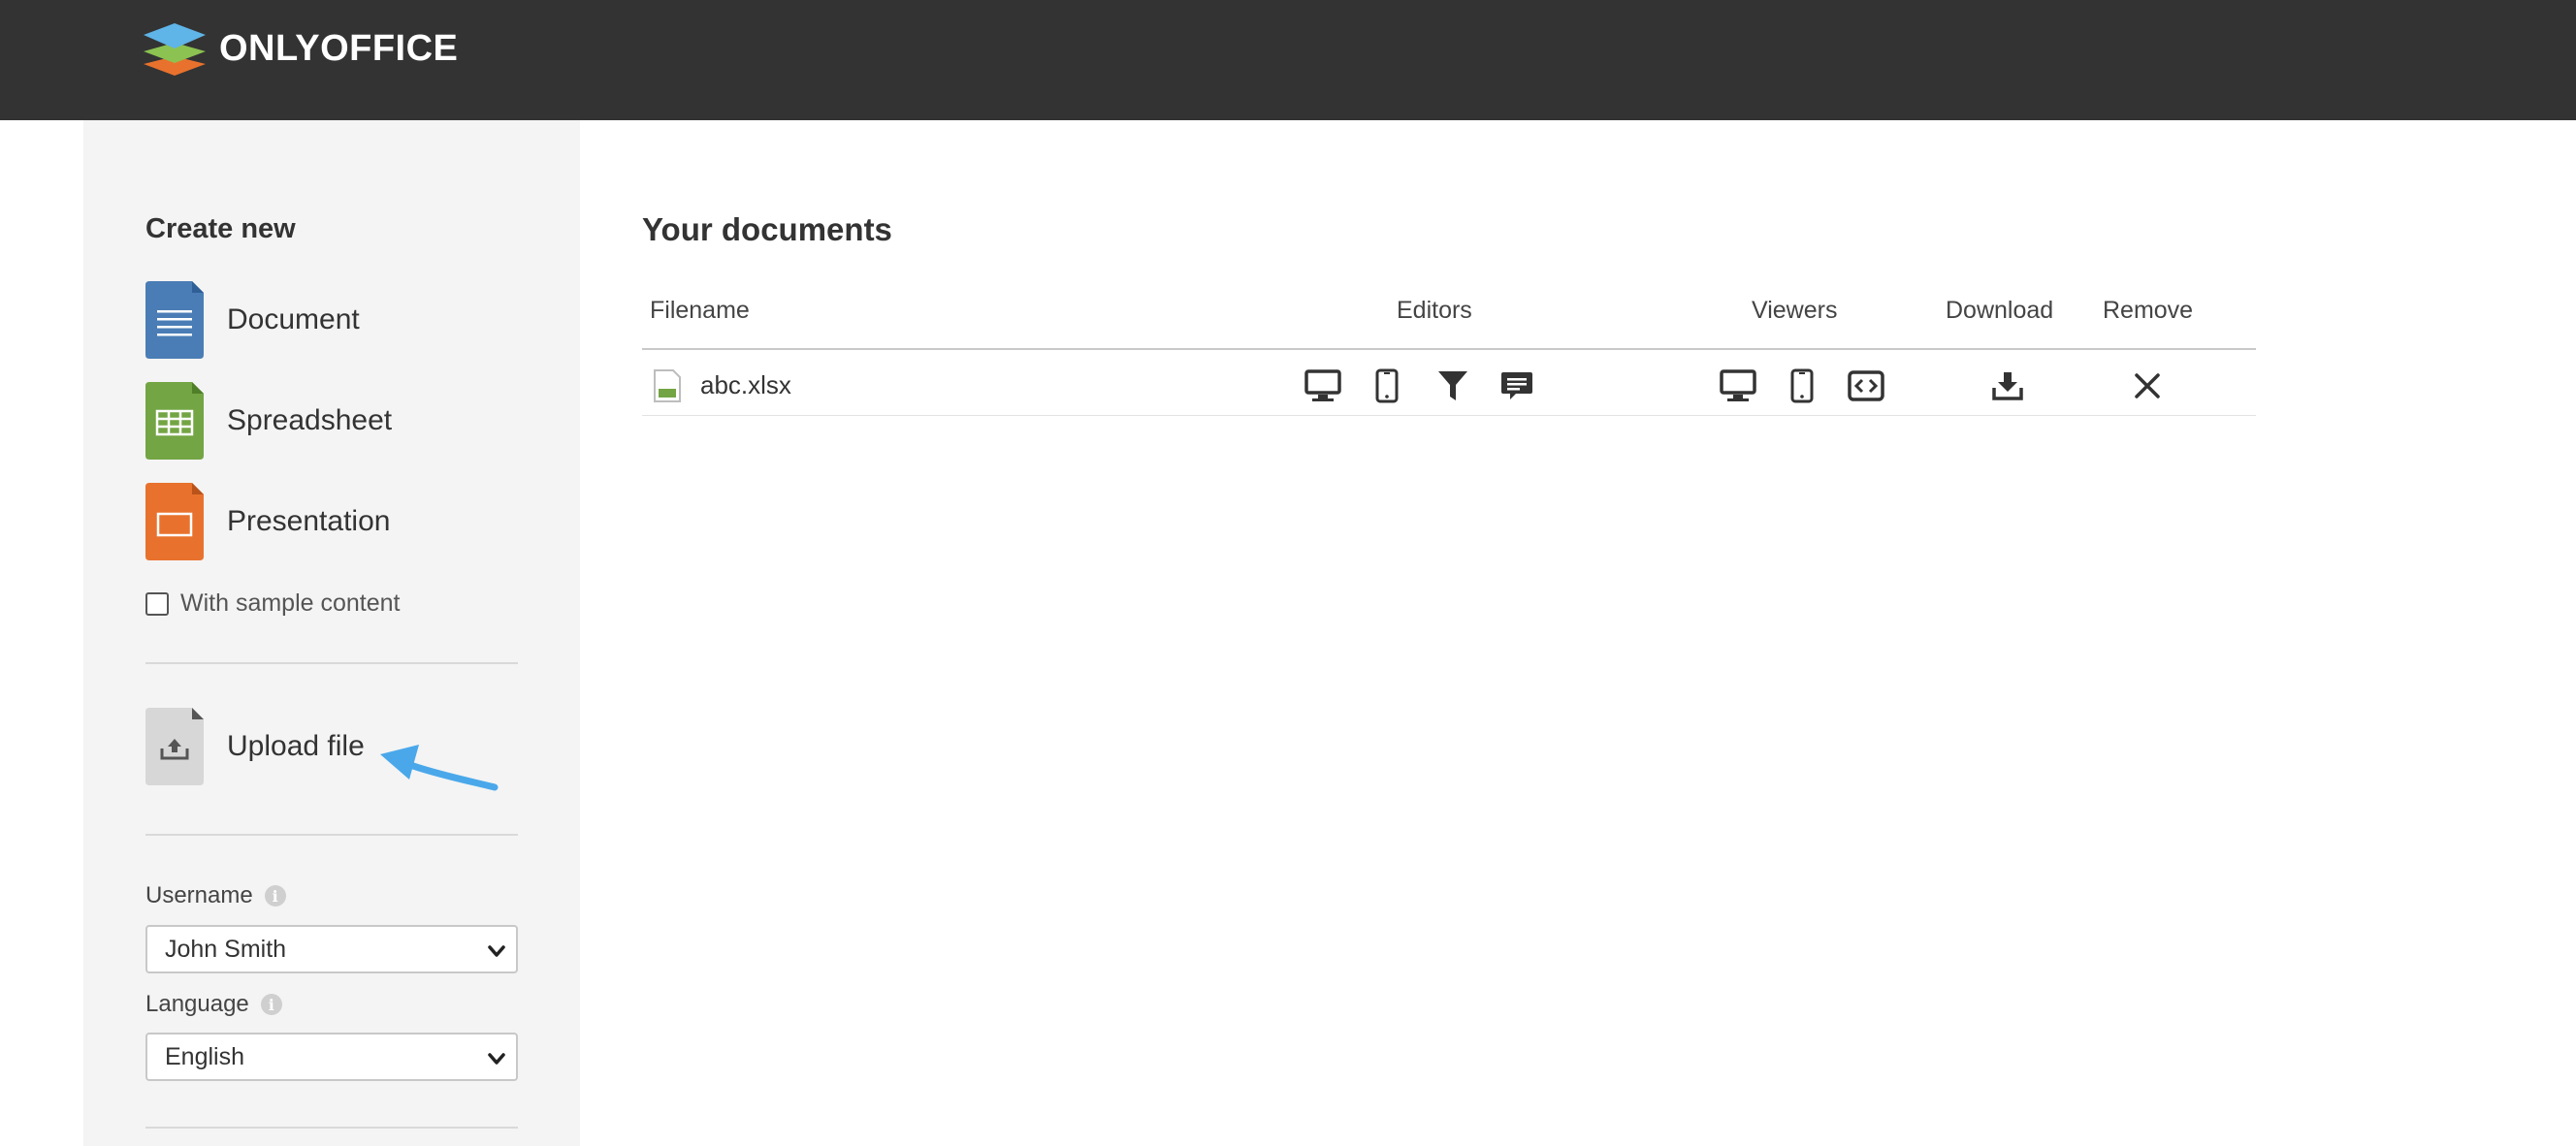 This screenshot has width=2576, height=1146. What do you see at coordinates (226, 949) in the screenshot?
I see `username-value: John Smith` at bounding box center [226, 949].